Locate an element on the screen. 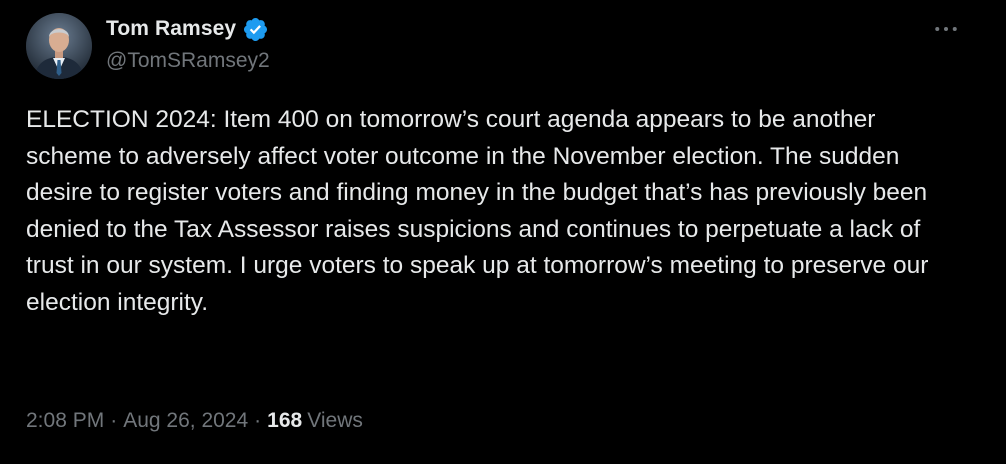  author-handle: @TomSRamsey2 is located at coordinates (188, 61).